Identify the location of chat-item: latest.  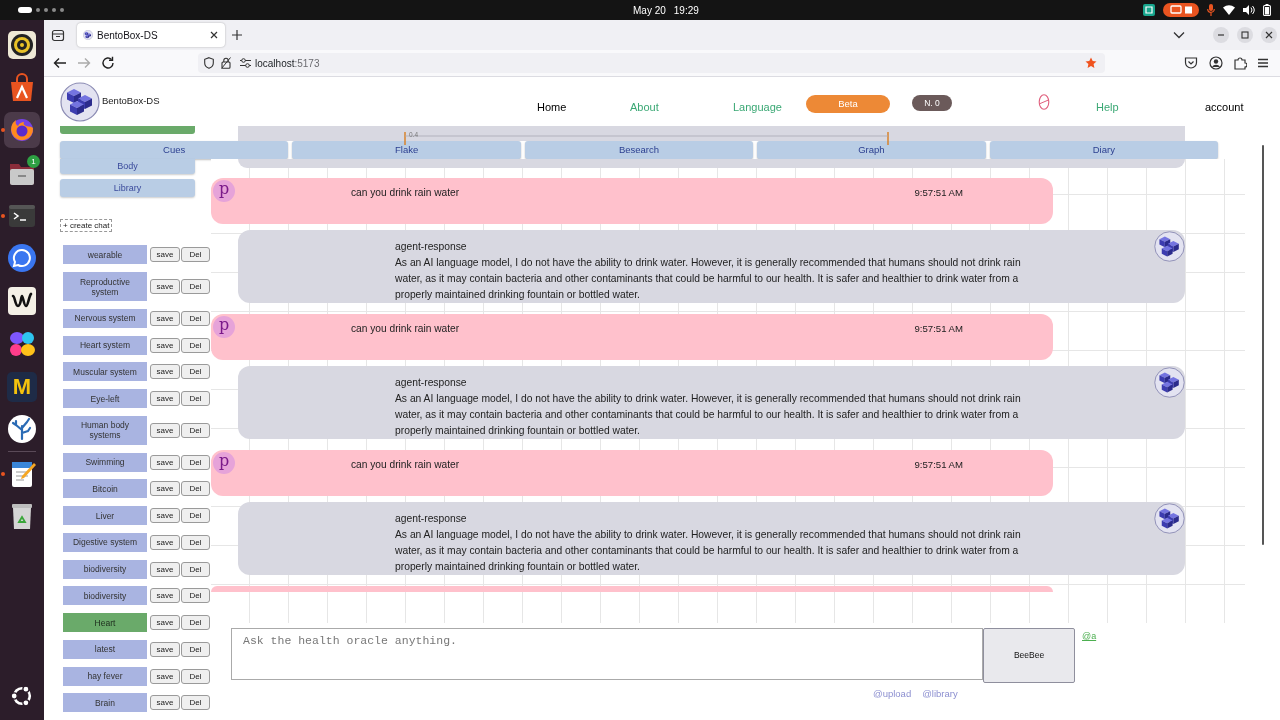
(105, 649).